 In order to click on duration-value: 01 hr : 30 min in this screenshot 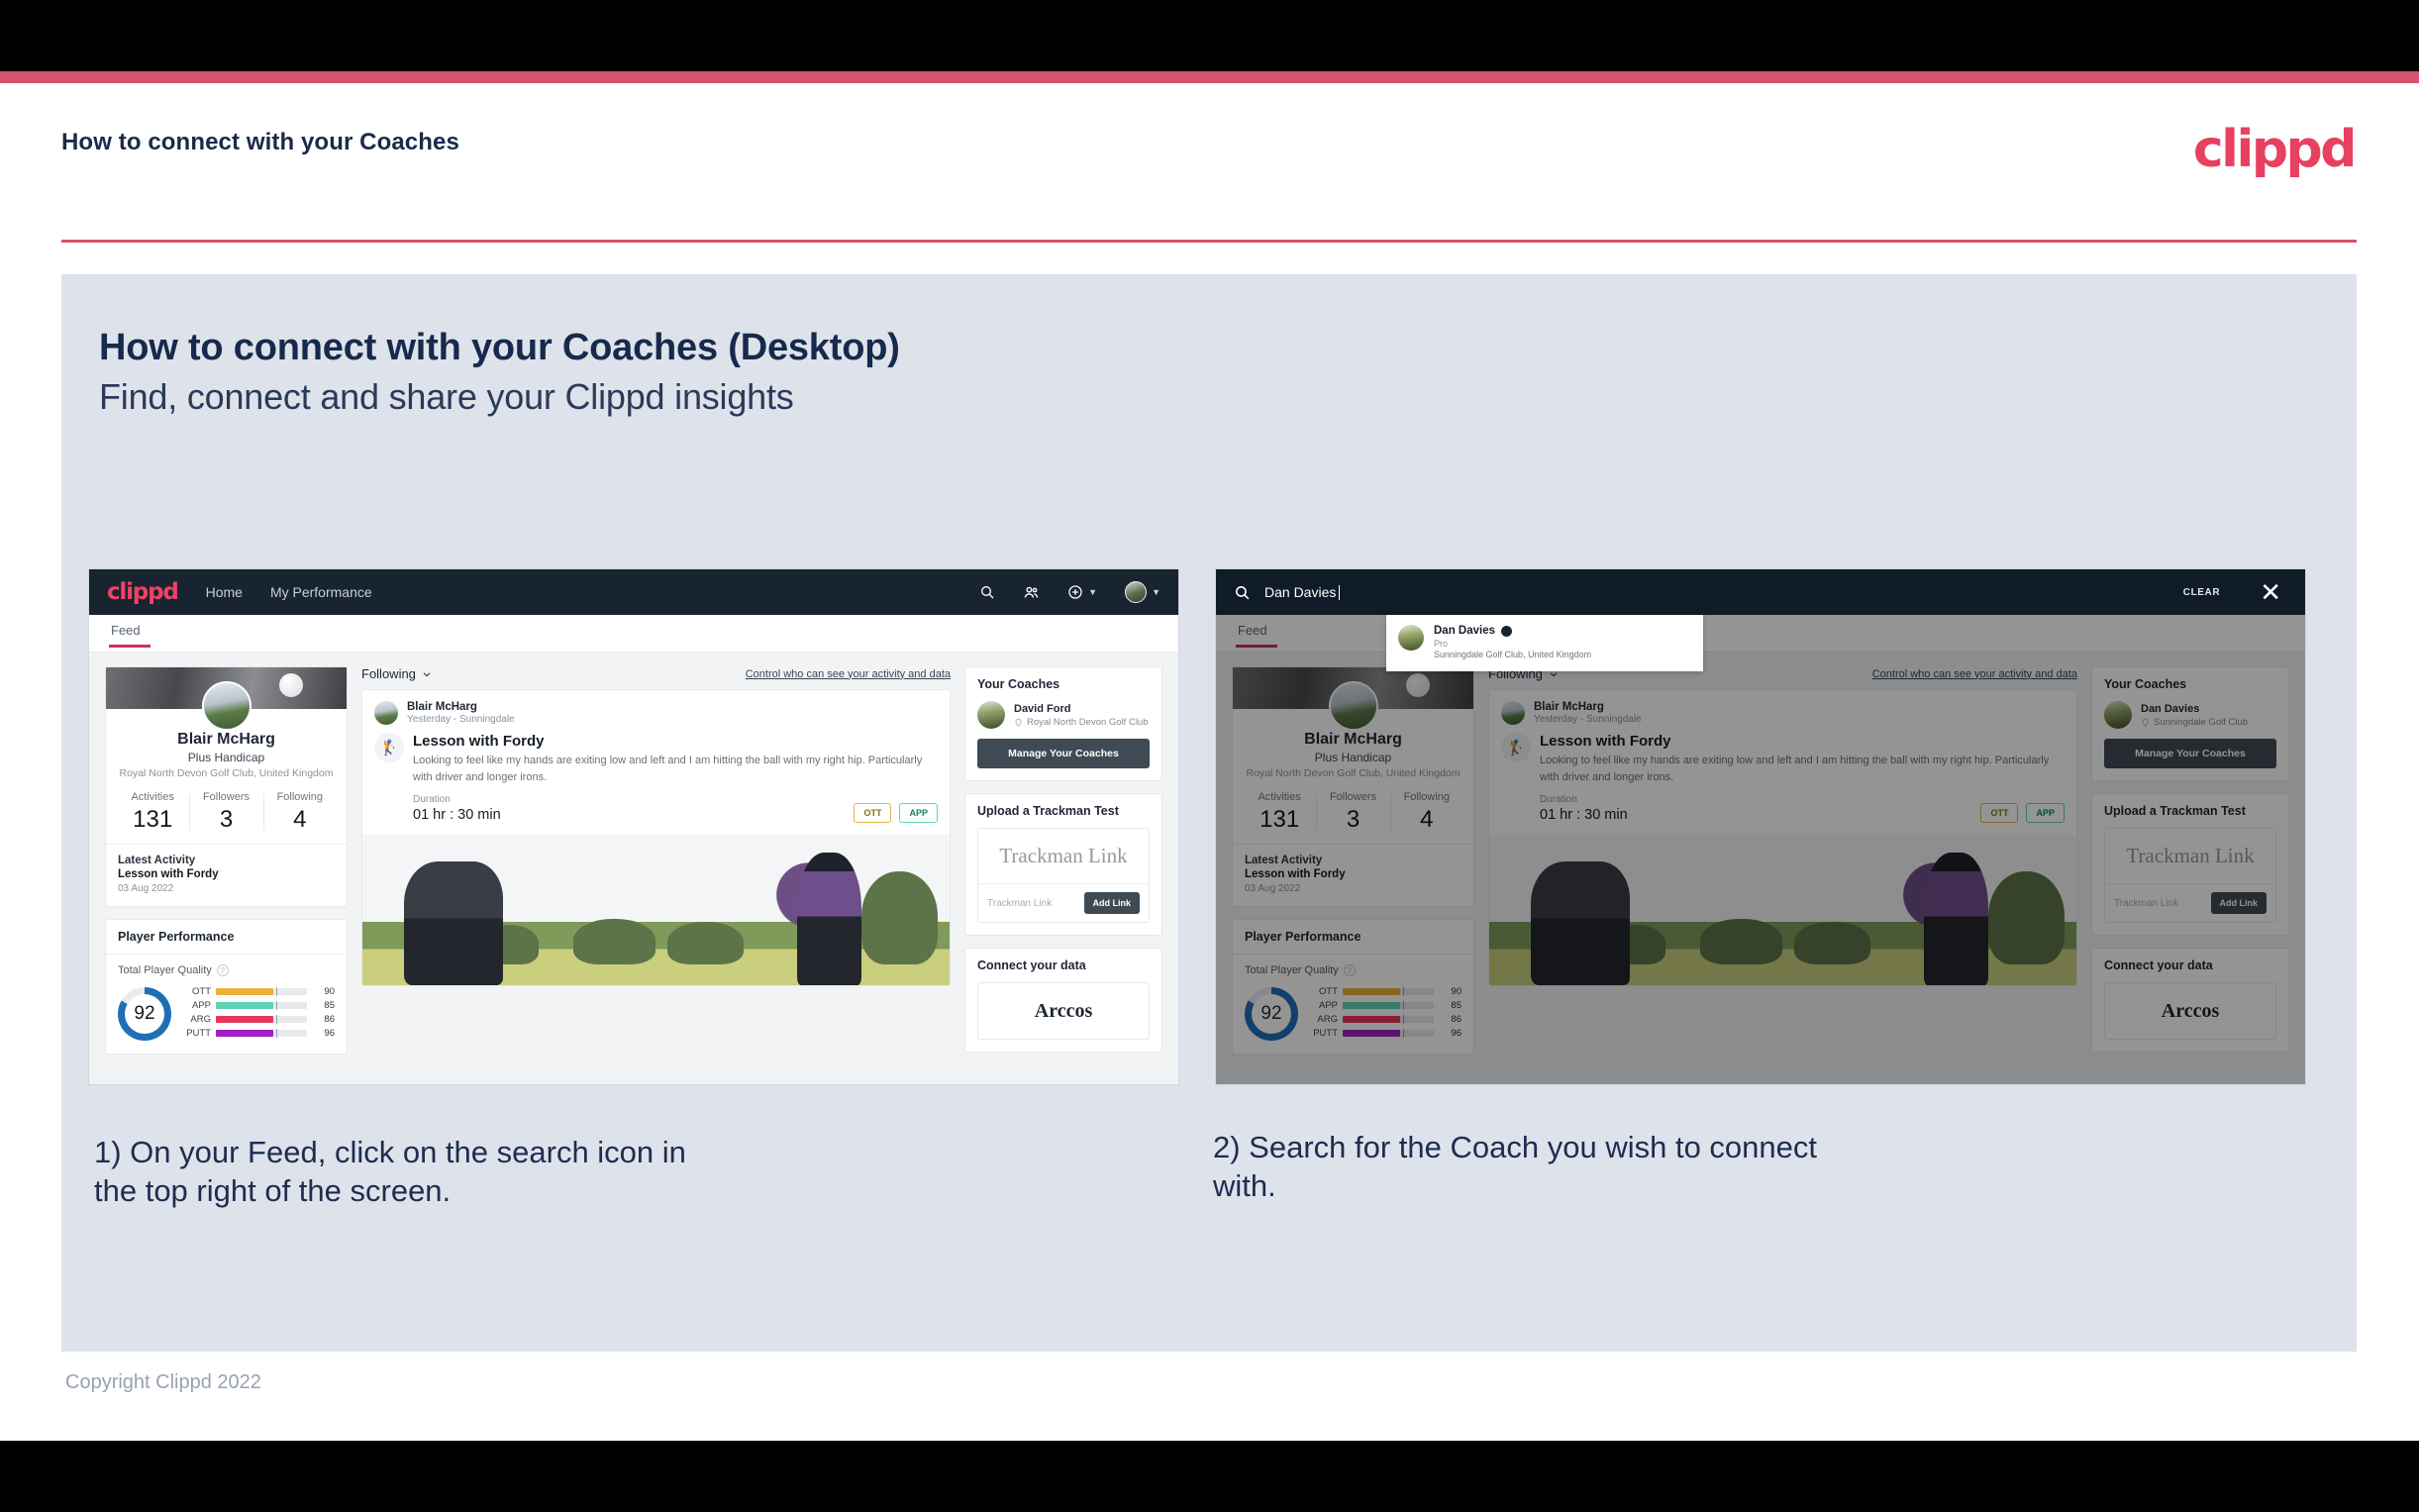, I will do `click(457, 815)`.